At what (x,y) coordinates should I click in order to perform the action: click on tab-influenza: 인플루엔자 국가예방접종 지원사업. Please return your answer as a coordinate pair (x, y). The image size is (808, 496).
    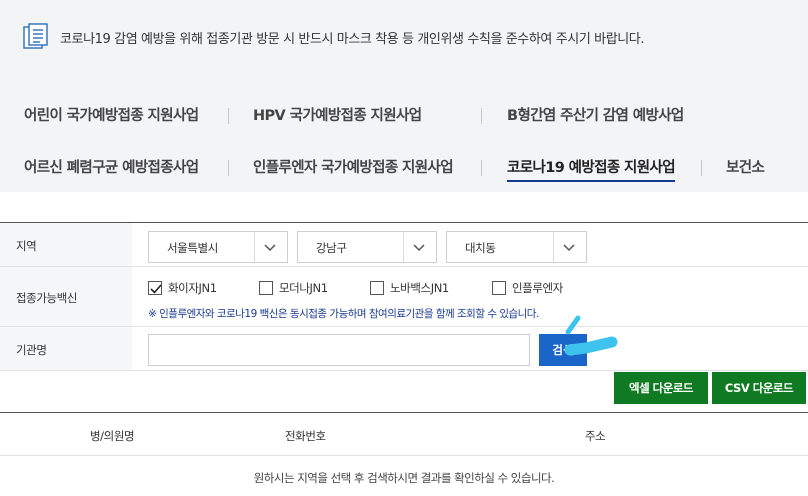
    Looking at the image, I should click on (353, 166).